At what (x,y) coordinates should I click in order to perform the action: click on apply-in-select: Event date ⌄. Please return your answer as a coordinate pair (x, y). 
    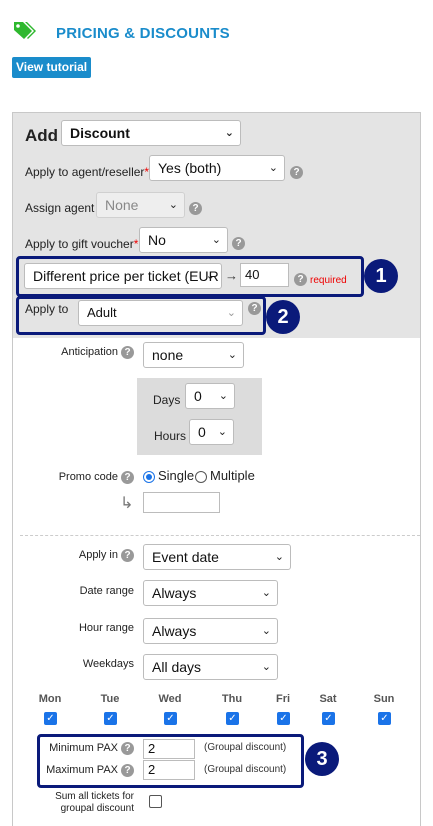
    Looking at the image, I should click on (217, 557).